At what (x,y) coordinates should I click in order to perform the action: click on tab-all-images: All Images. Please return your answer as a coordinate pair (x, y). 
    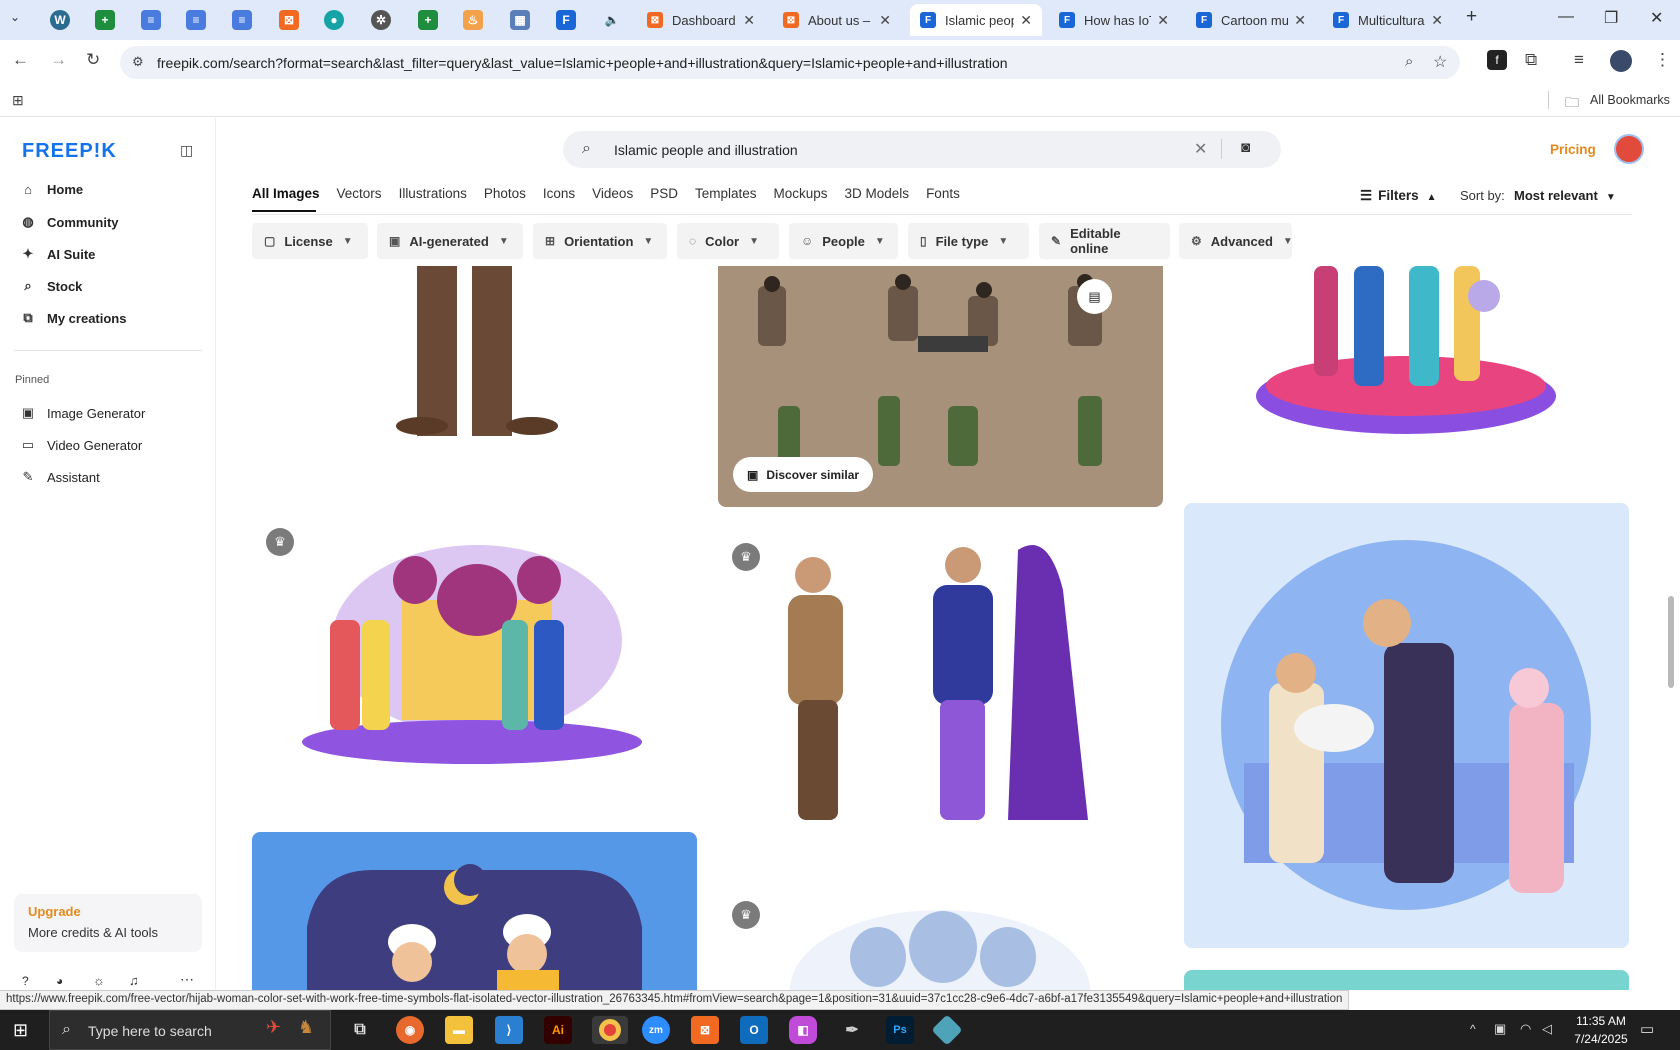
    Looking at the image, I should click on (286, 196).